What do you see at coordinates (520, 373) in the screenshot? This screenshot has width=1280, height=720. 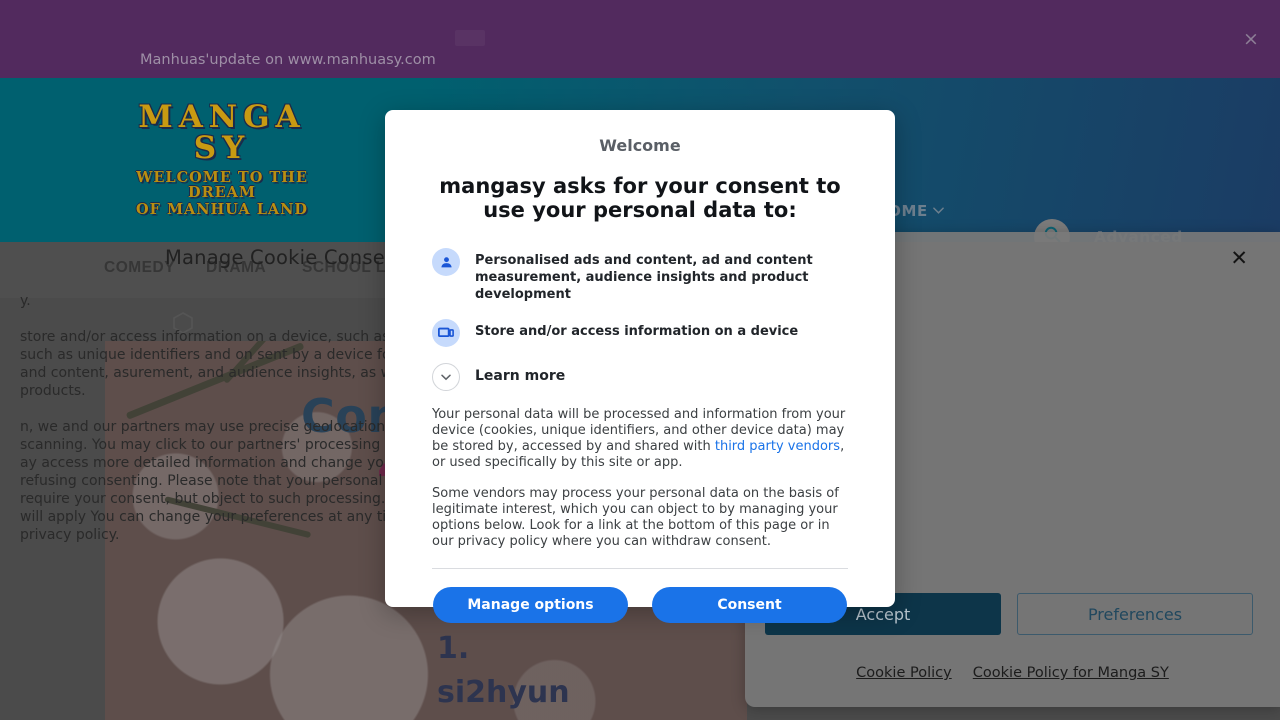 I see `learn-more-label: Learn more` at bounding box center [520, 373].